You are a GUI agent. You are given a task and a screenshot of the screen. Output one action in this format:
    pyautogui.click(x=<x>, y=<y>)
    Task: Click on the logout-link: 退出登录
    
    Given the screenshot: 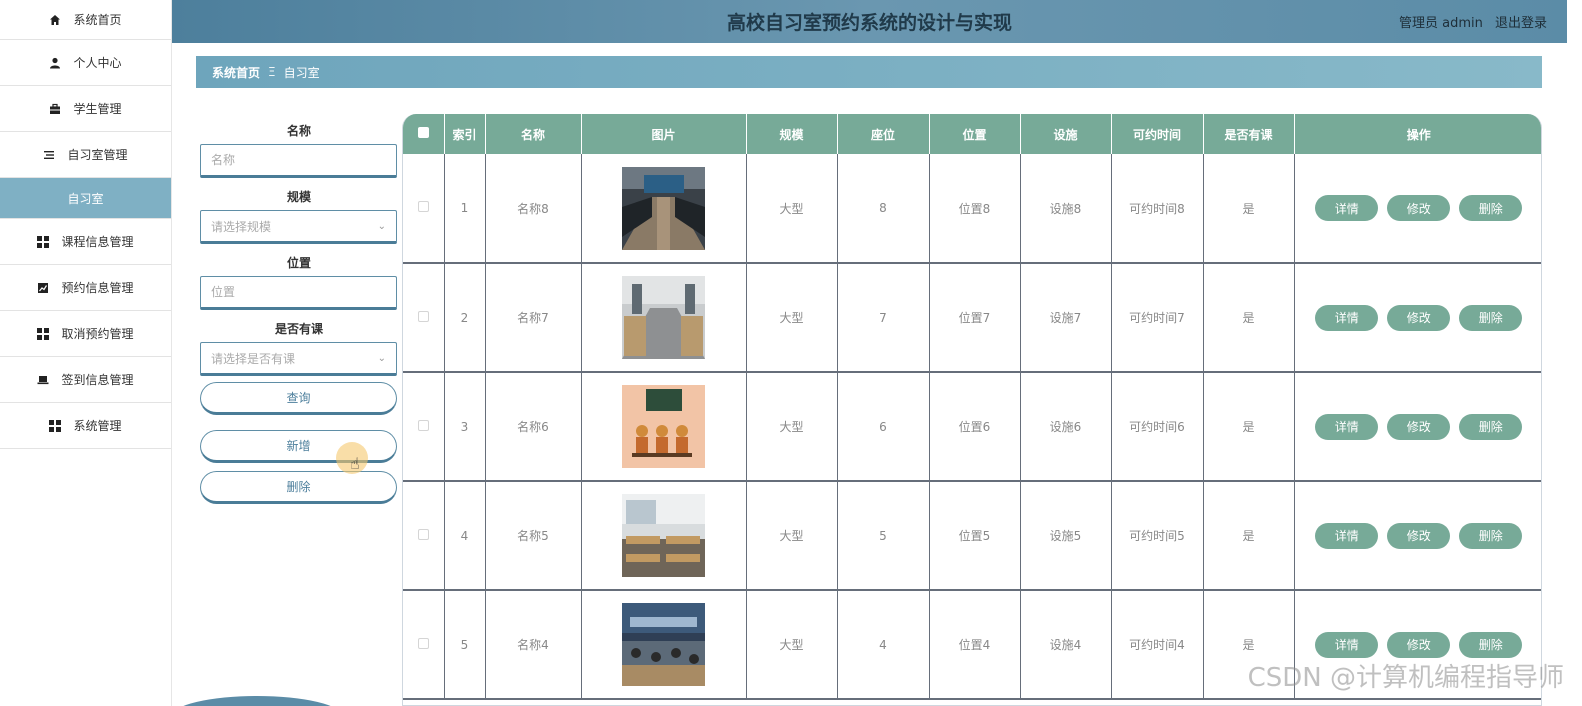 What is the action you would take?
    pyautogui.click(x=1521, y=23)
    